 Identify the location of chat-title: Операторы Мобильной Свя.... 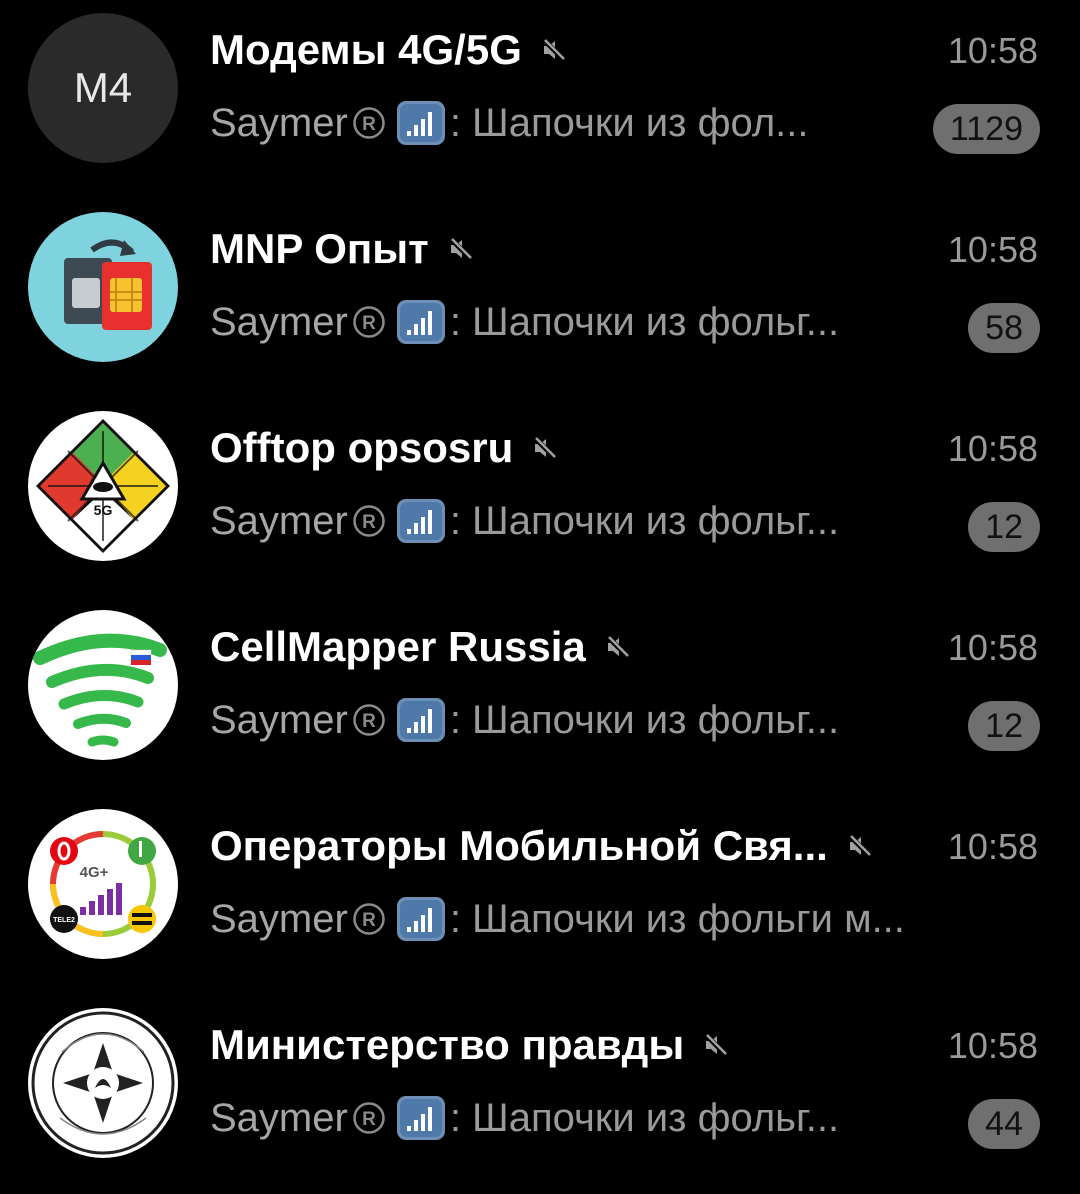
(519, 845).